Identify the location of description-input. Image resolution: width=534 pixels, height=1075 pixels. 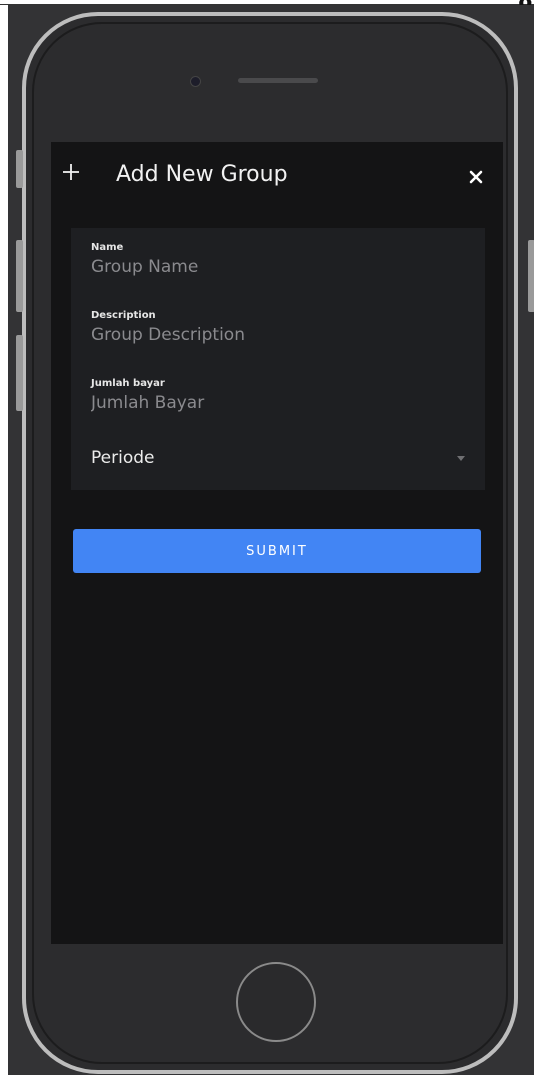
(281, 335).